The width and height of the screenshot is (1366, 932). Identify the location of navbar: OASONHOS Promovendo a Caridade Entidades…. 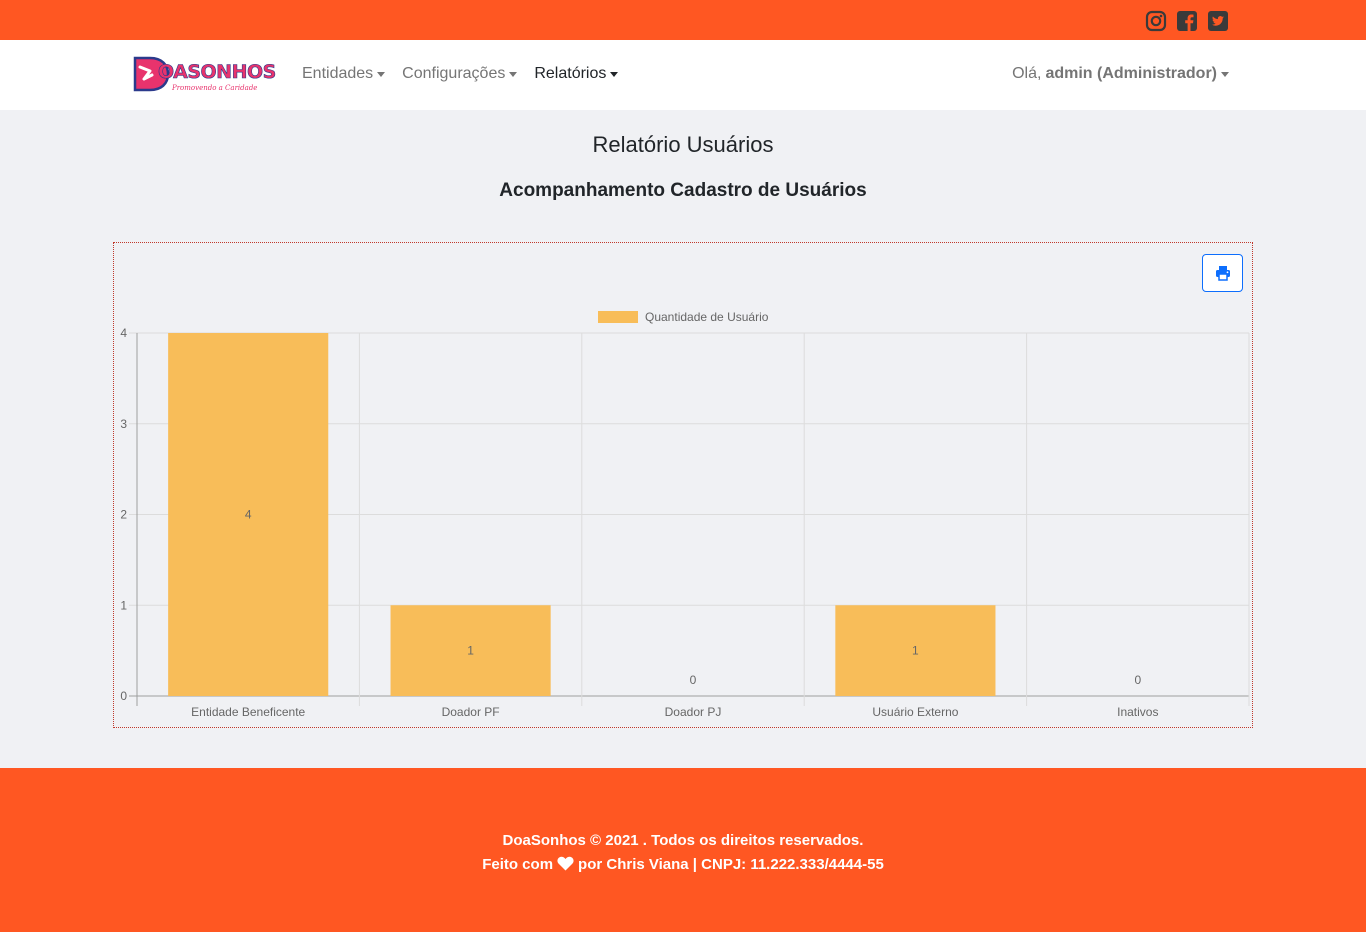
(683, 75).